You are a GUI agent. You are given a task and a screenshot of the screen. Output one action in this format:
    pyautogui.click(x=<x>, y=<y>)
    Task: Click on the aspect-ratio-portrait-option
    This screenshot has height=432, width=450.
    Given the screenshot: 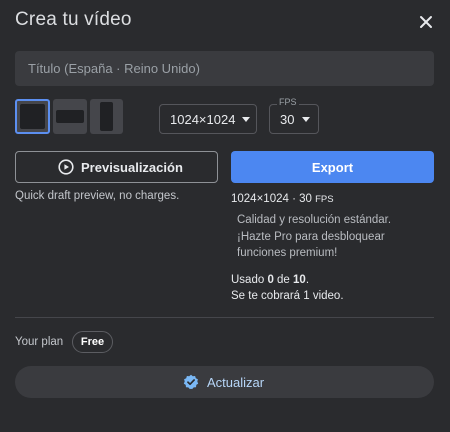 What is the action you would take?
    pyautogui.click(x=106, y=116)
    